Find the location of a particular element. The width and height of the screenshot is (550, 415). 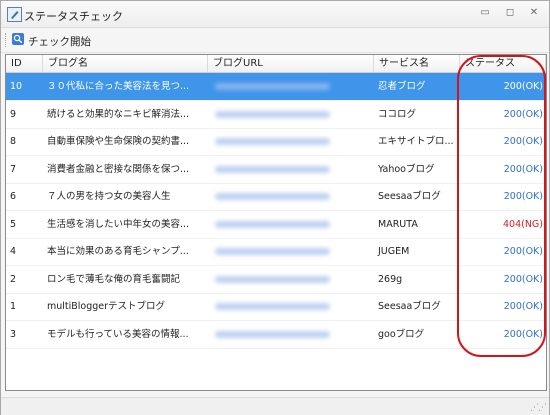

resize-grip-icon: ⋰⋰ is located at coordinates (538, 408).